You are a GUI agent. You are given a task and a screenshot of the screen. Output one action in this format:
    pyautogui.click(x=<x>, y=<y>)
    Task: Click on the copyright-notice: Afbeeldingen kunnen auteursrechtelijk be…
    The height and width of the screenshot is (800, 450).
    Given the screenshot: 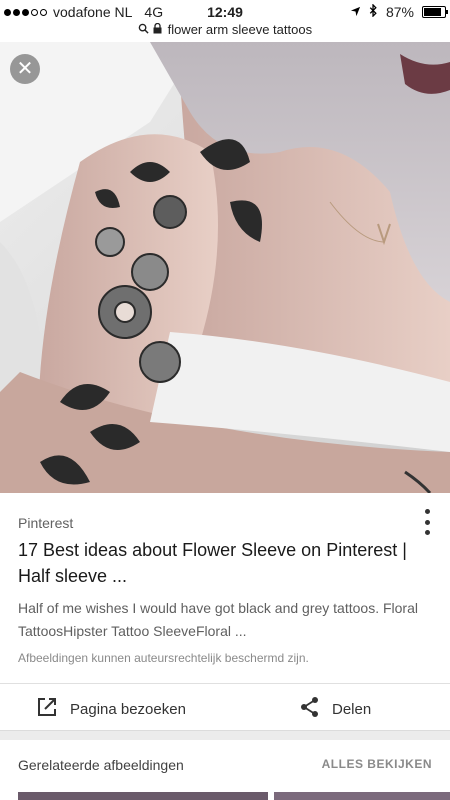 What is the action you would take?
    pyautogui.click(x=163, y=658)
    